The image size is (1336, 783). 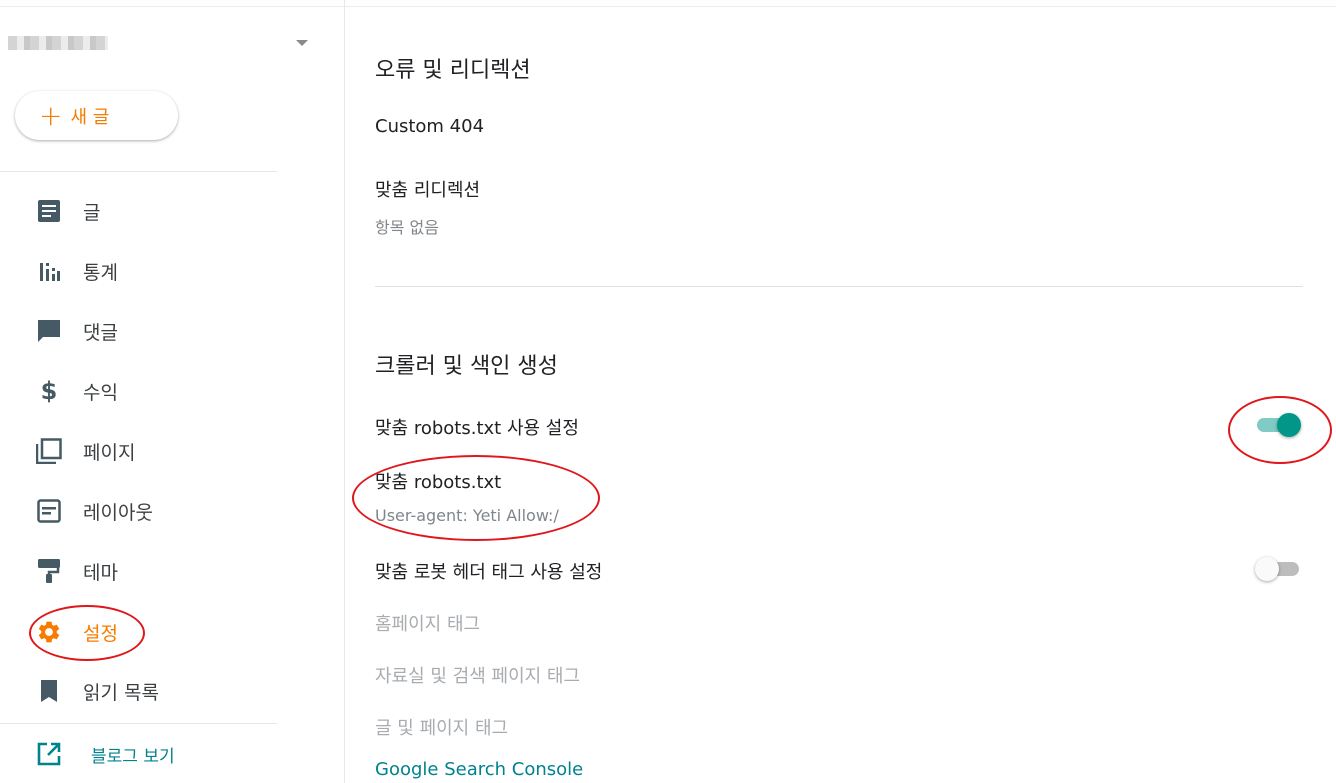 What do you see at coordinates (302, 43) in the screenshot?
I see `chevron-down-icon` at bounding box center [302, 43].